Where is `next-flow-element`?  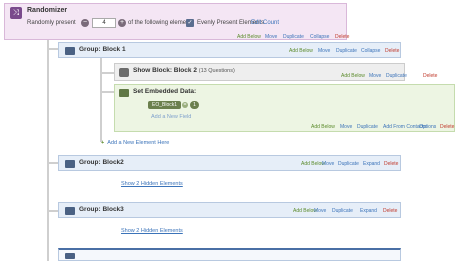 next-flow-element is located at coordinates (229, 254).